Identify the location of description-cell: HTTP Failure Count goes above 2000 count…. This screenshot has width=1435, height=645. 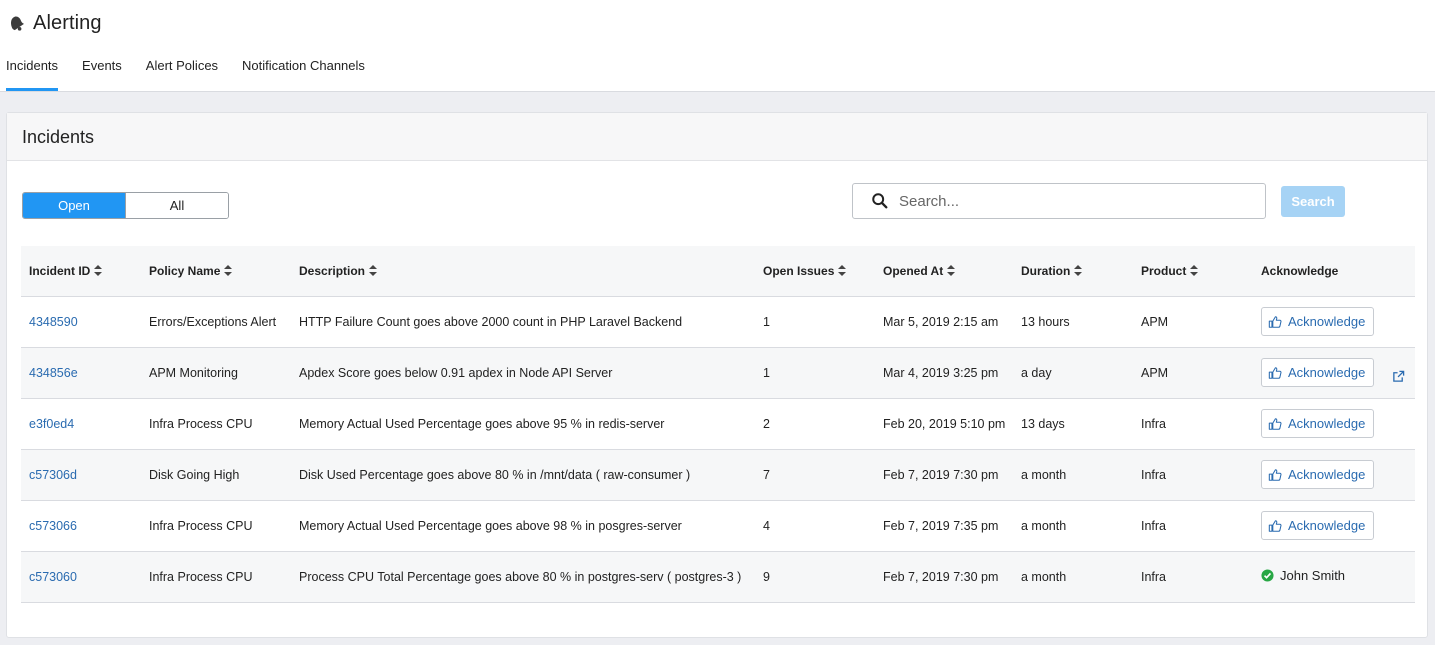
(491, 321).